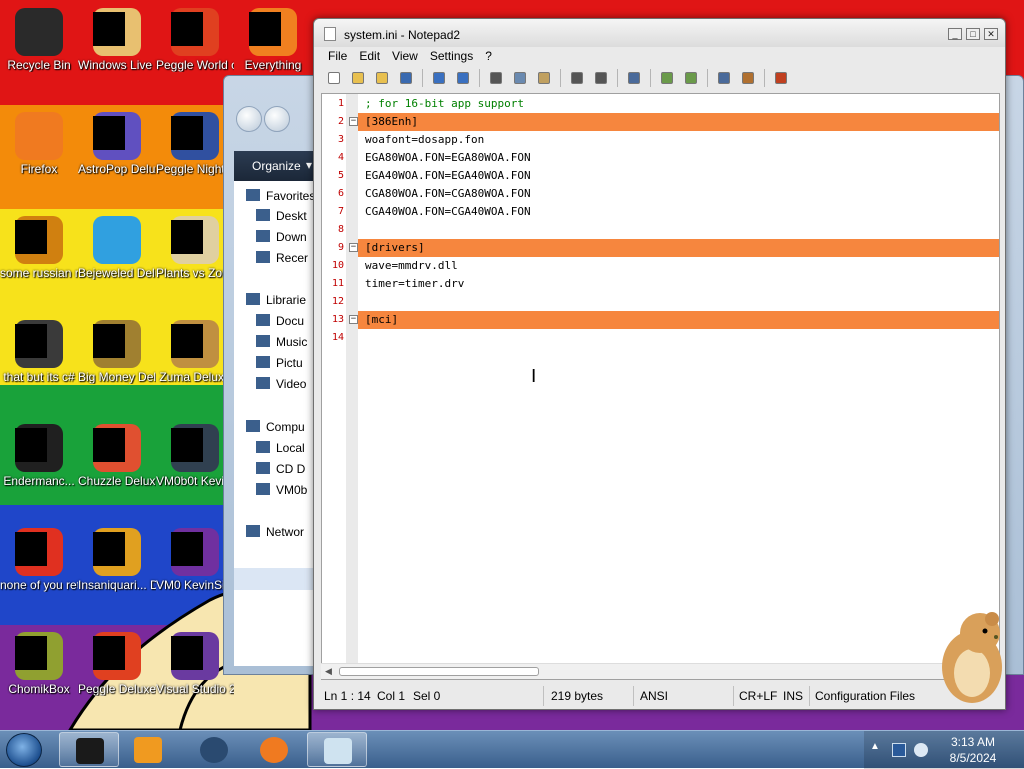 This screenshot has width=1024, height=769. I want to click on scroll-thumb, so click(439, 671).